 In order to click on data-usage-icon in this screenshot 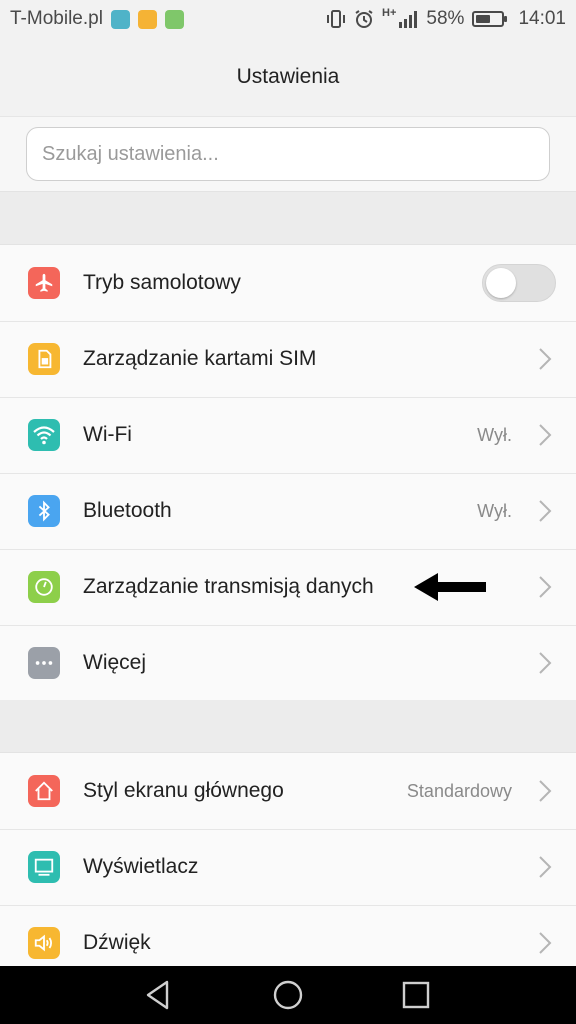, I will do `click(44, 587)`.